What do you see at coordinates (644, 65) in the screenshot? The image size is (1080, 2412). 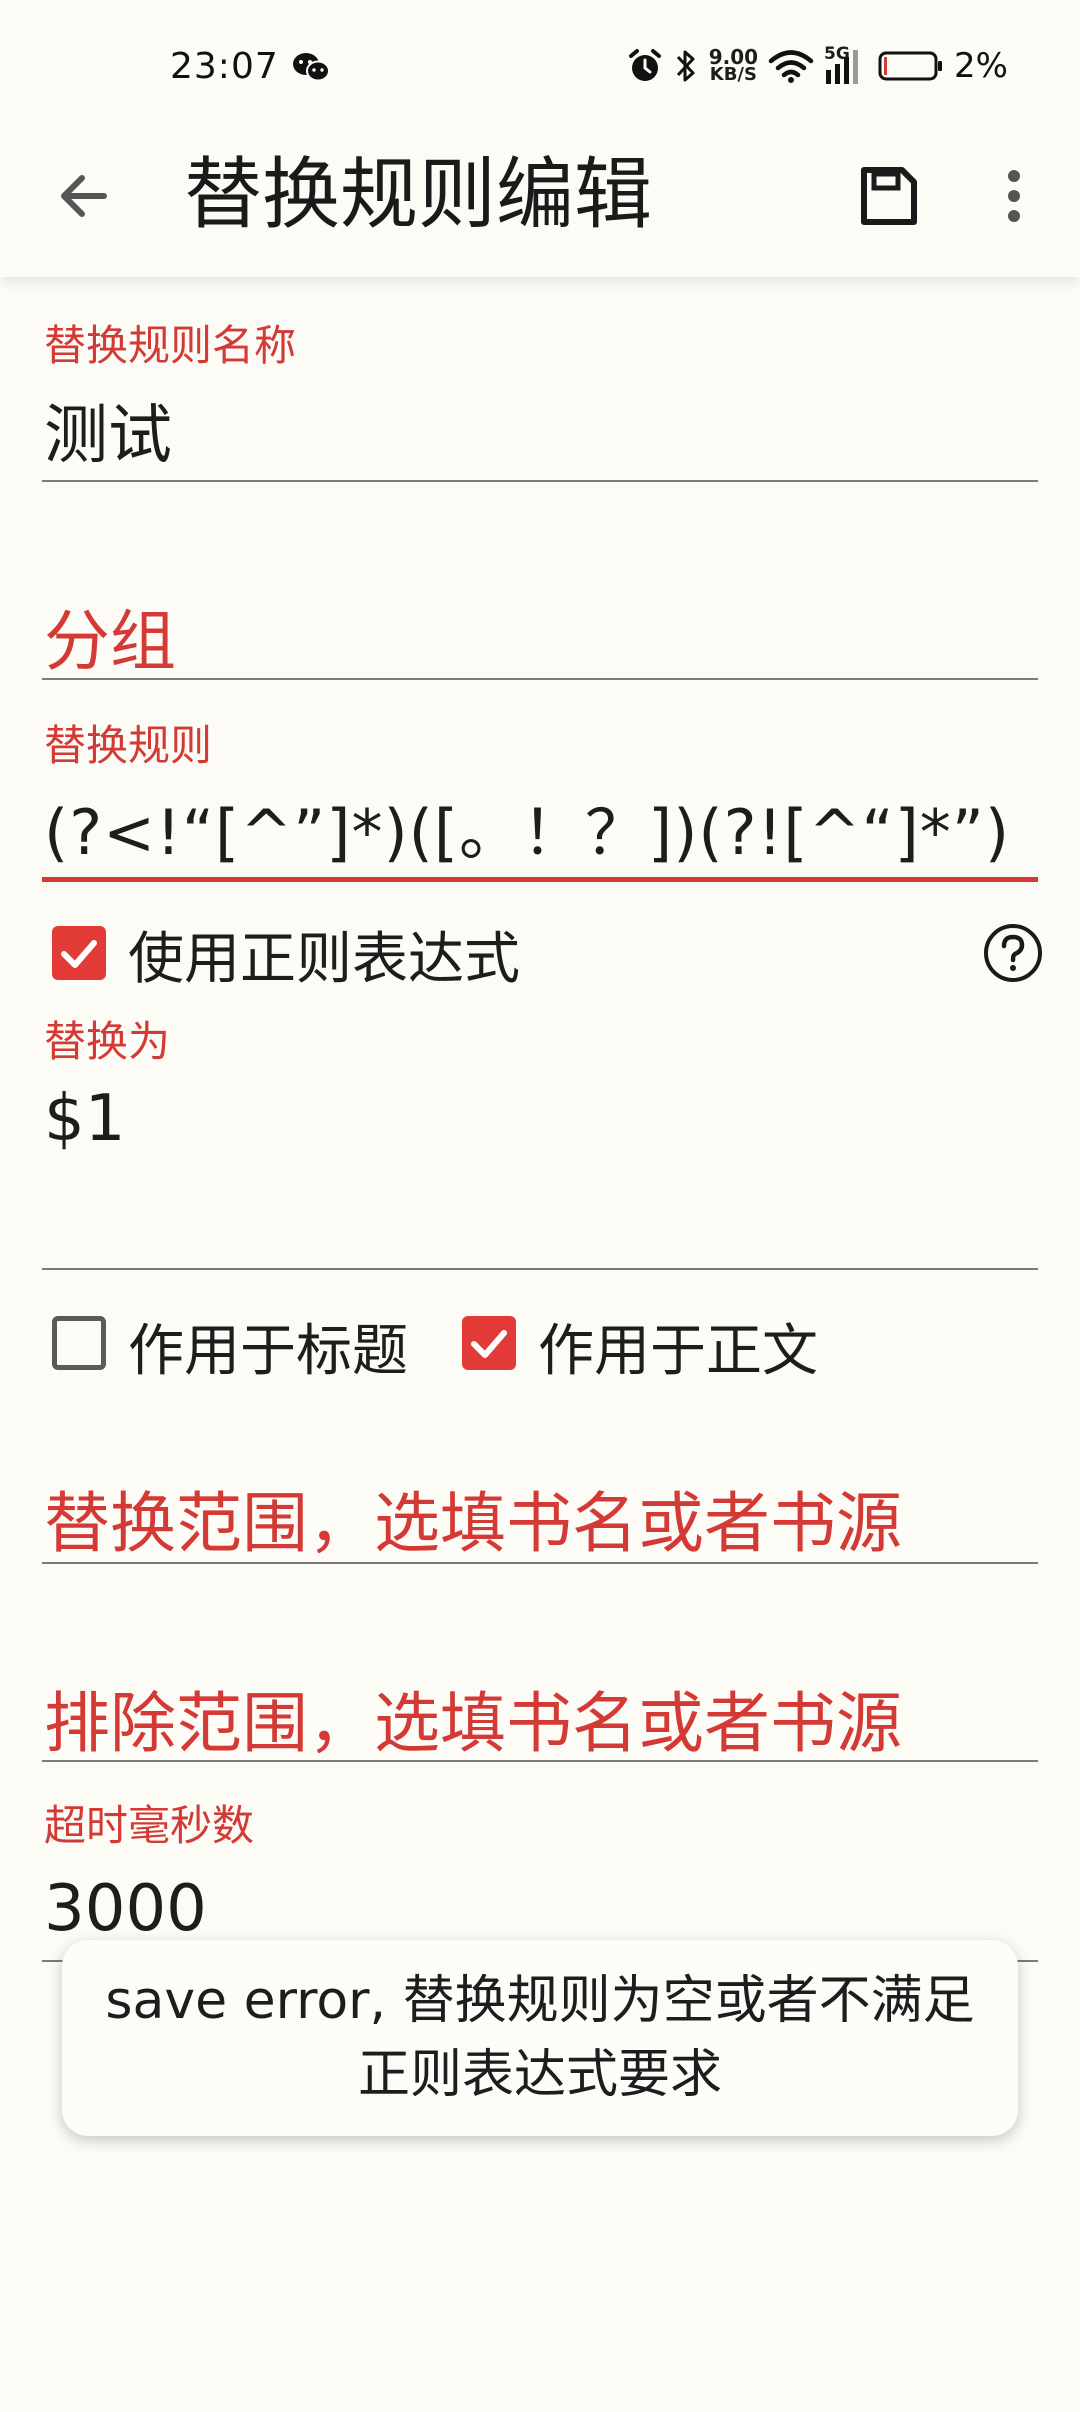 I see `alarm-icon` at bounding box center [644, 65].